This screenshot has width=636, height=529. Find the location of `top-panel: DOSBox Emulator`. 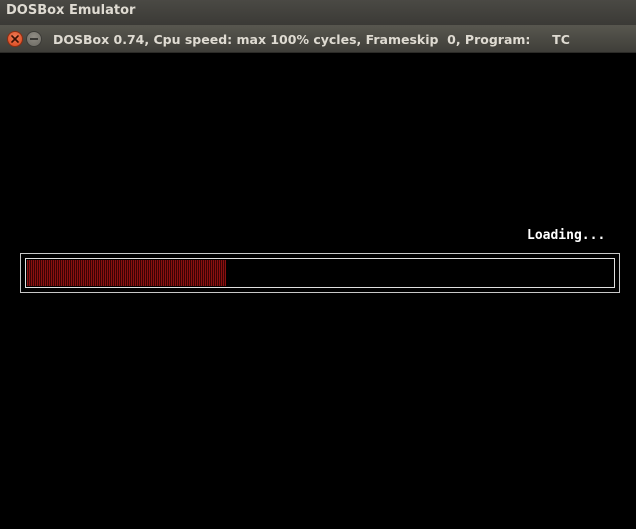

top-panel: DOSBox Emulator is located at coordinates (318, 12).